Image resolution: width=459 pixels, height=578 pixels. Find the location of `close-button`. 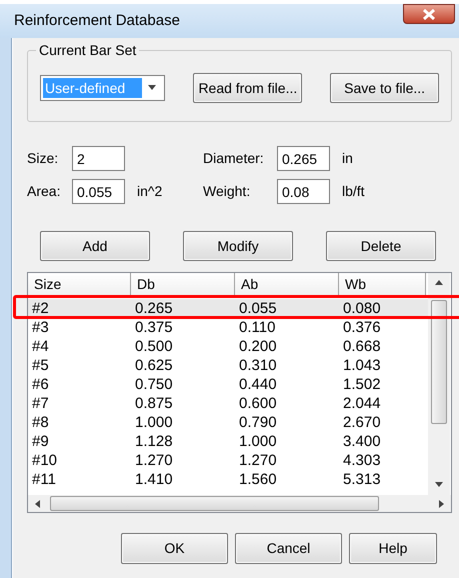

close-button is located at coordinates (429, 14).